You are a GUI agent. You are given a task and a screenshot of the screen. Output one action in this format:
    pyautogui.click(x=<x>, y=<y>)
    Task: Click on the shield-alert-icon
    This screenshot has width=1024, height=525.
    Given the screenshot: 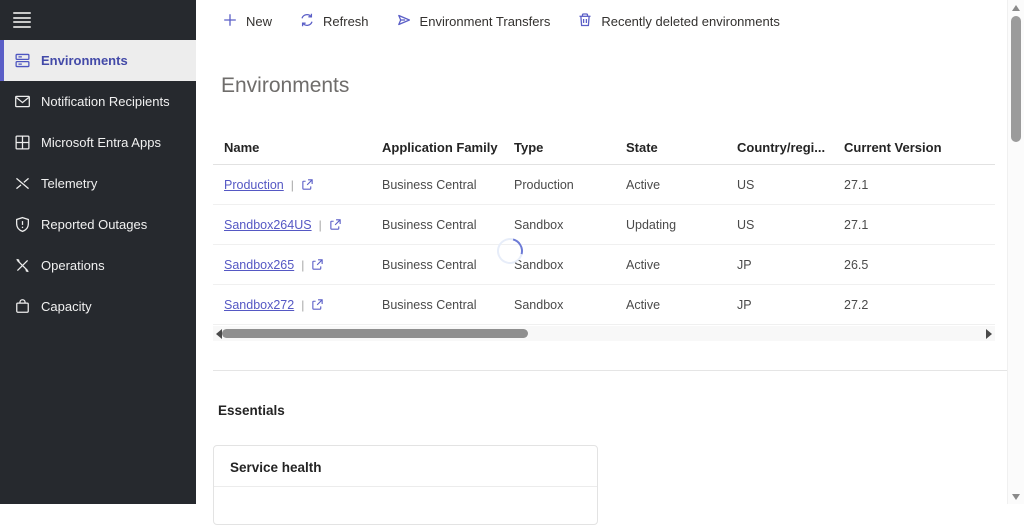 What is the action you would take?
    pyautogui.click(x=22, y=224)
    